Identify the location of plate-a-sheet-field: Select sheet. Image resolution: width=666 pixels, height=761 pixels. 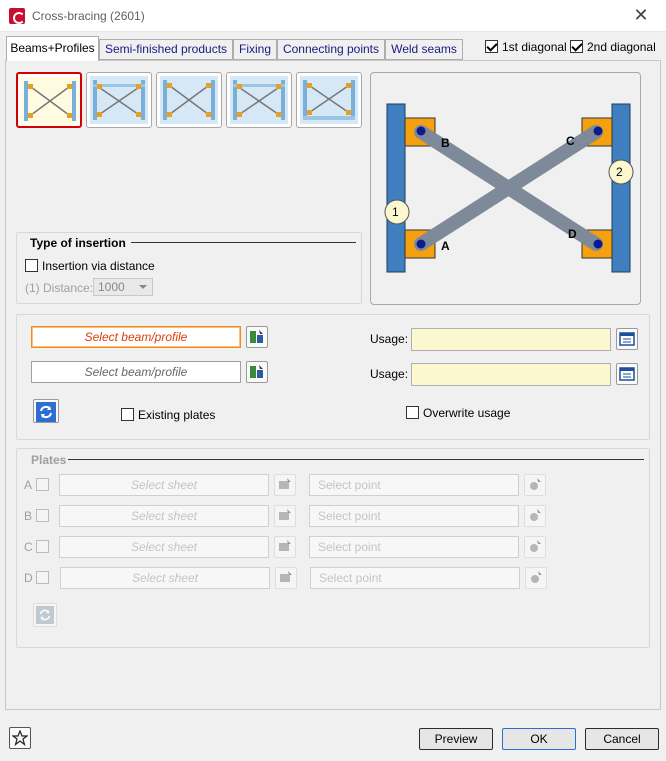
(164, 485).